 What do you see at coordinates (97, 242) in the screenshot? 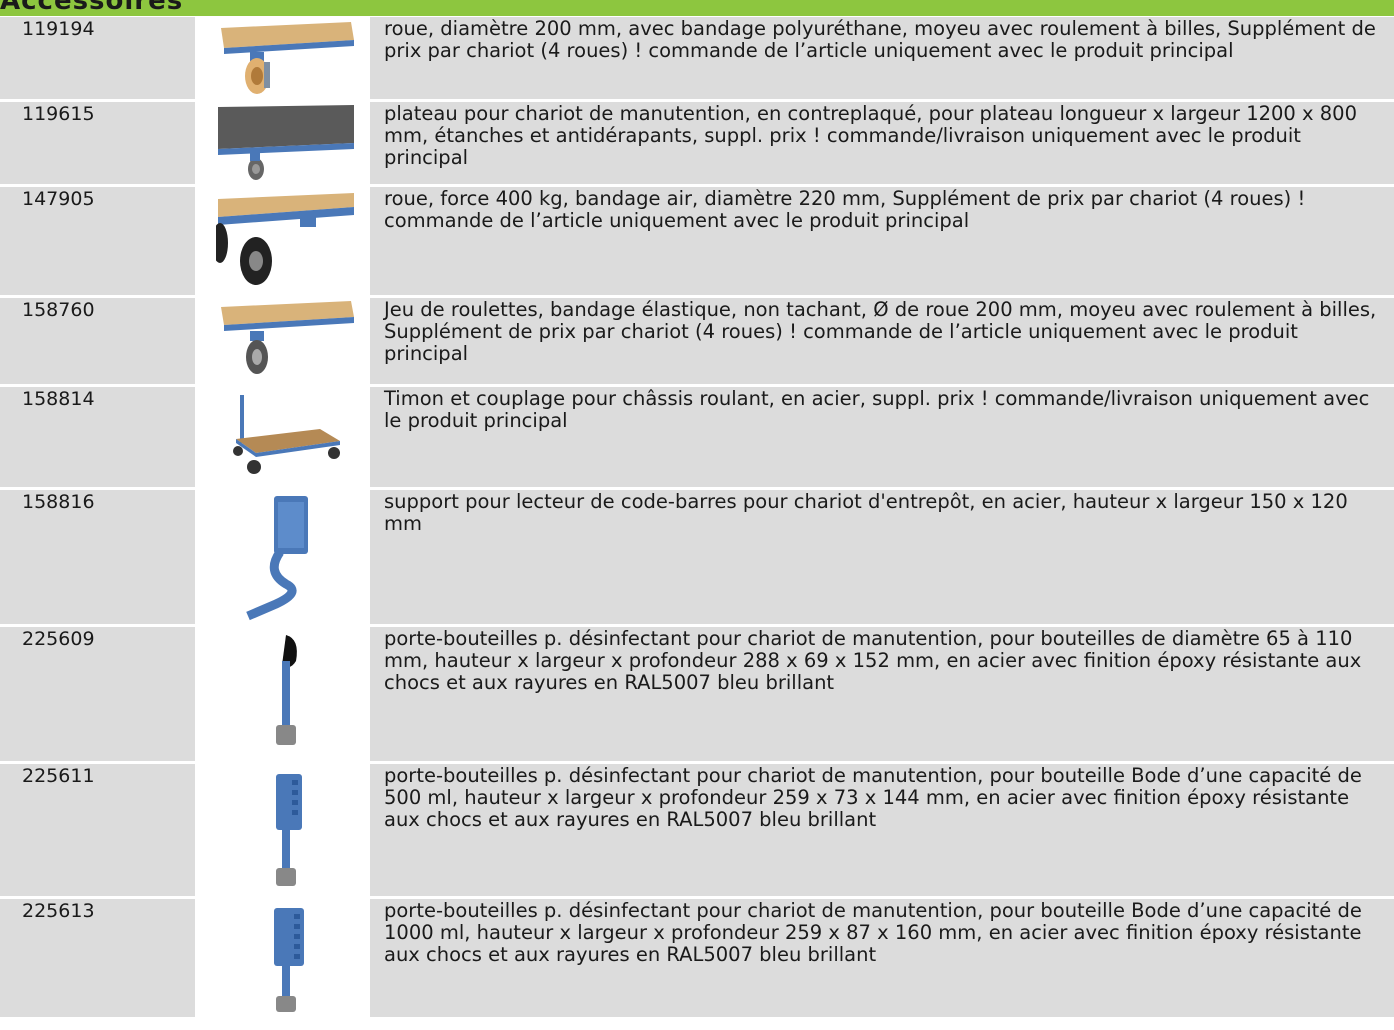
I see `article-number: 147905` at bounding box center [97, 242].